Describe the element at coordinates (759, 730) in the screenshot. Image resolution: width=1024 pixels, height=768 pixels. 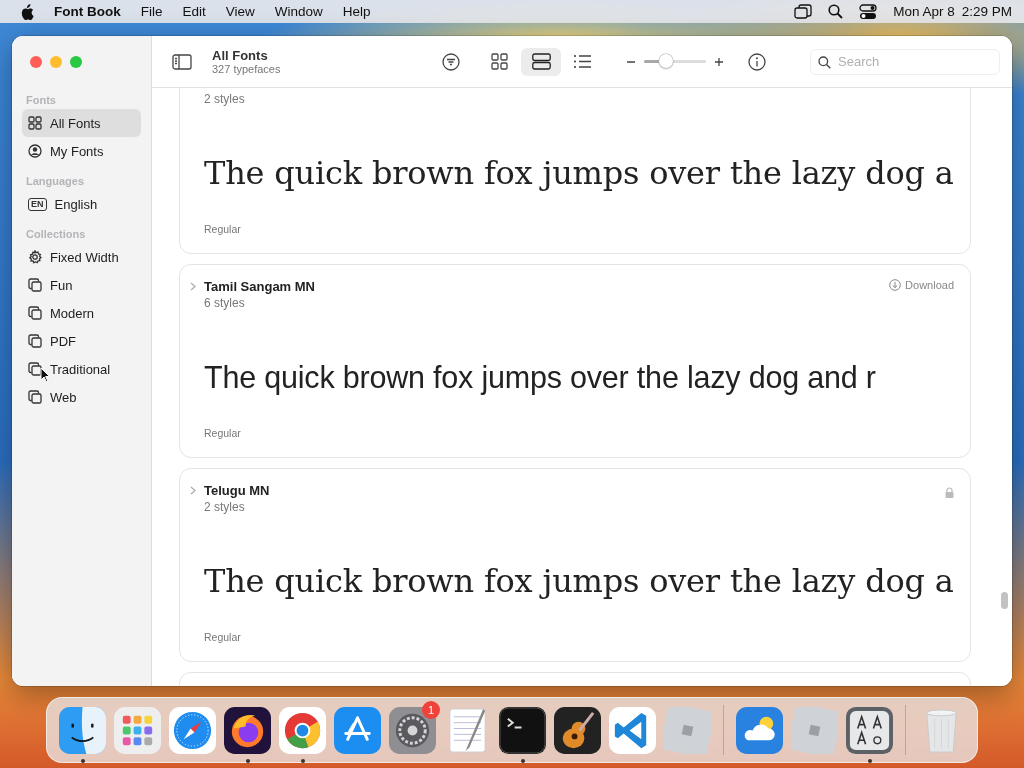
I see `sun-cloud-icon` at that location.